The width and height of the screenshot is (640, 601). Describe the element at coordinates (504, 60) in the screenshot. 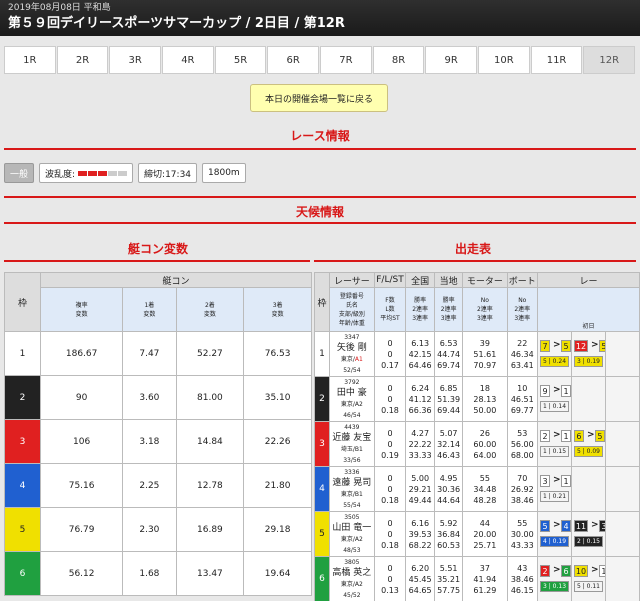

I see `race-tab-10r: 10R` at that location.